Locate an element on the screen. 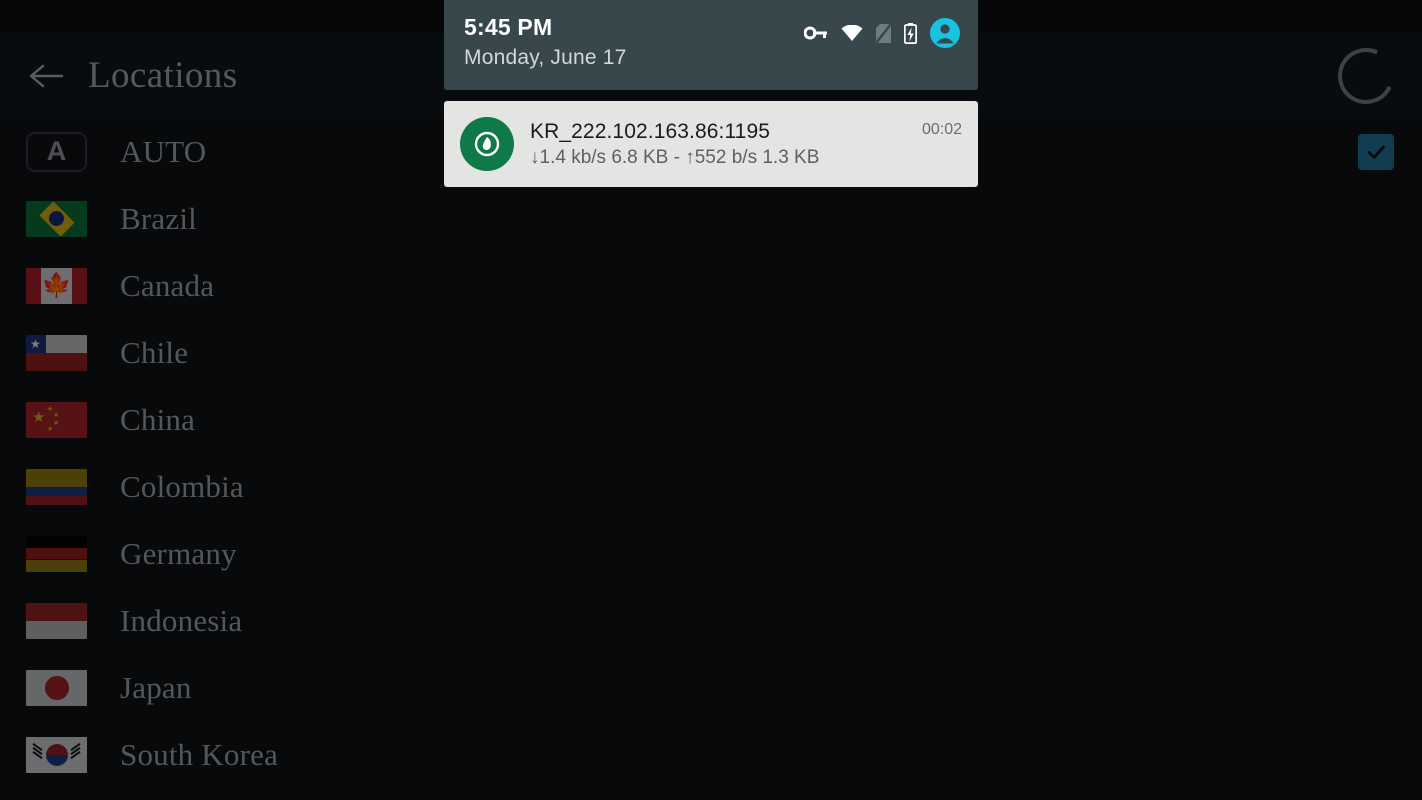 The height and width of the screenshot is (800, 1422). list-item: ★ Chile is located at coordinates (711, 352).